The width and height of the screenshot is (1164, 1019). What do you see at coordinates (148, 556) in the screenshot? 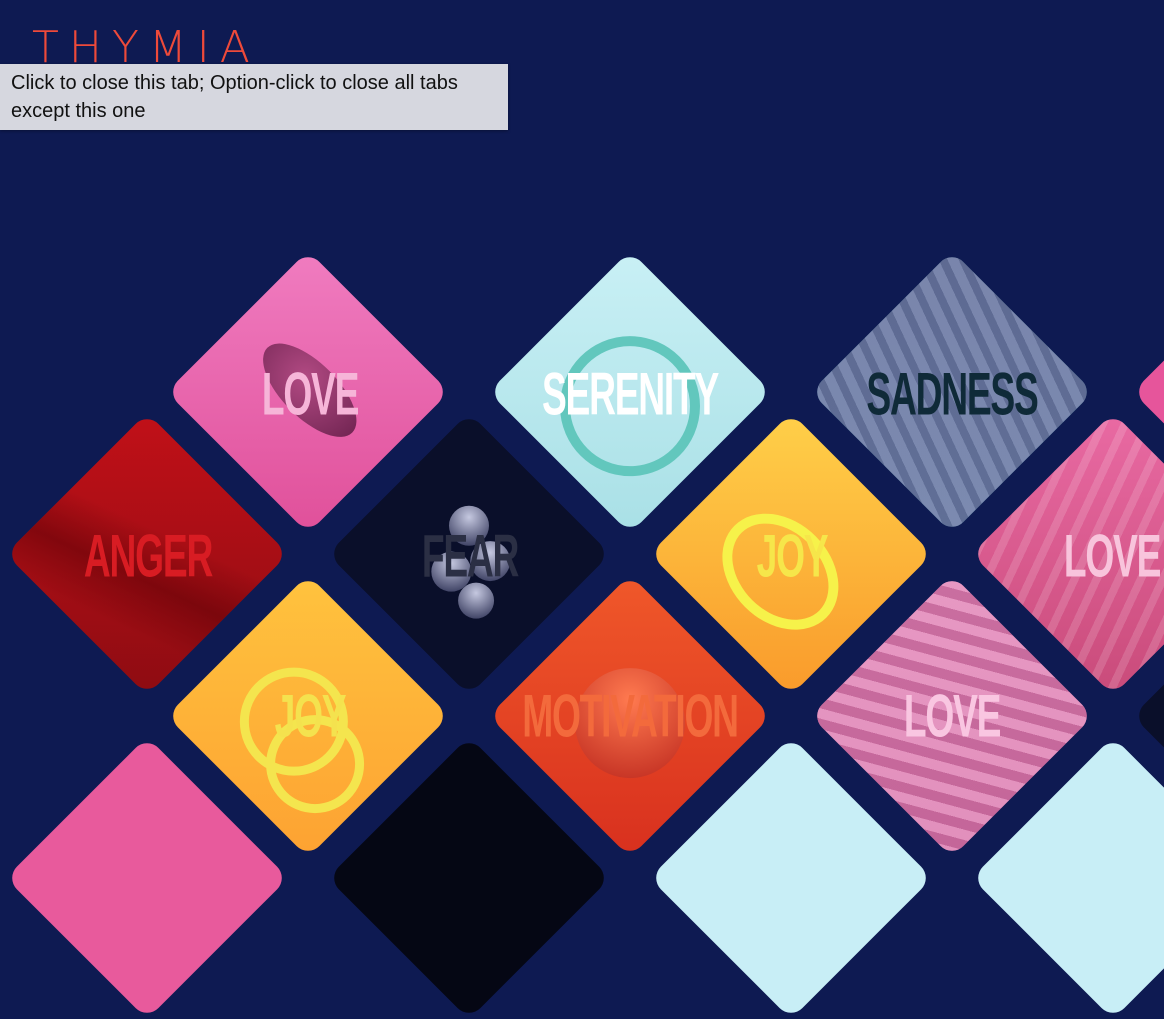
I see `label-anger: ANGER` at bounding box center [148, 556].